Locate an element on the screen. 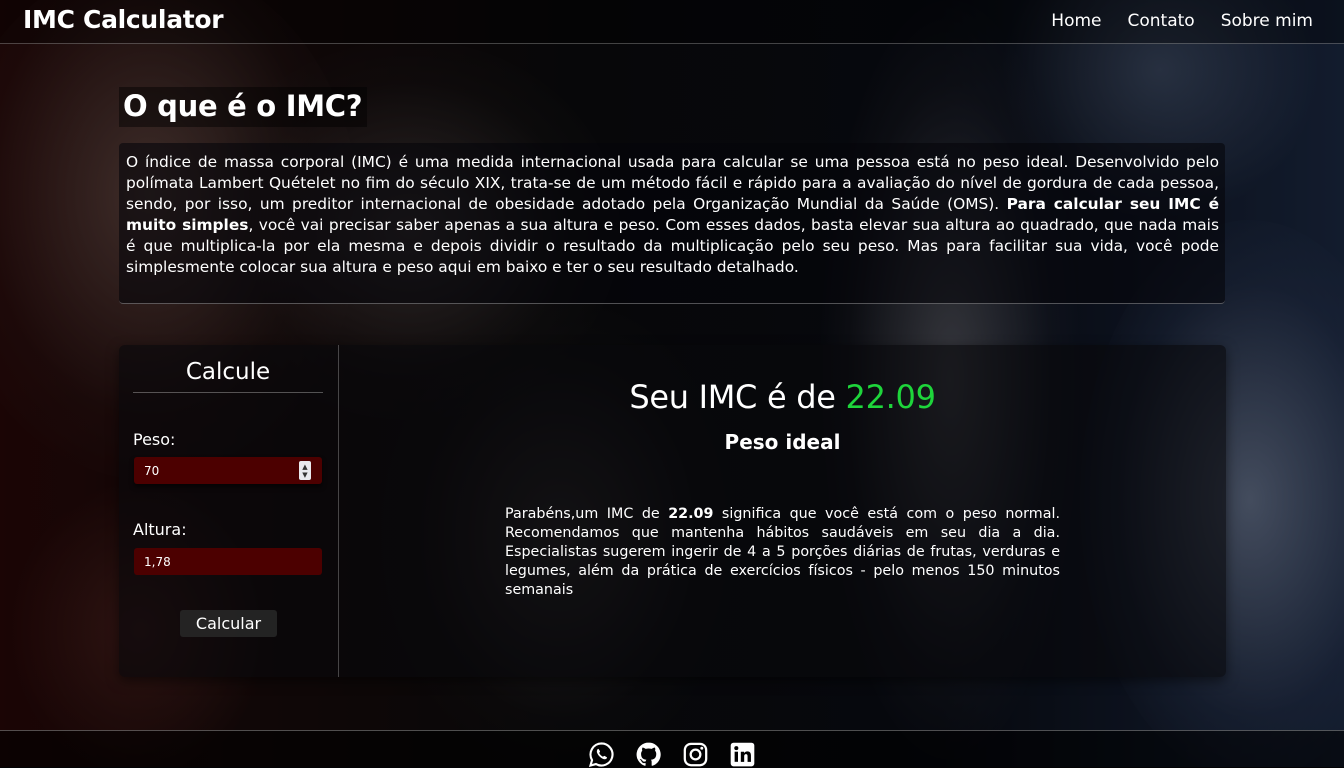 The image size is (1344, 768). result-title: Seu IMC é de 22.09 is located at coordinates (782, 397).